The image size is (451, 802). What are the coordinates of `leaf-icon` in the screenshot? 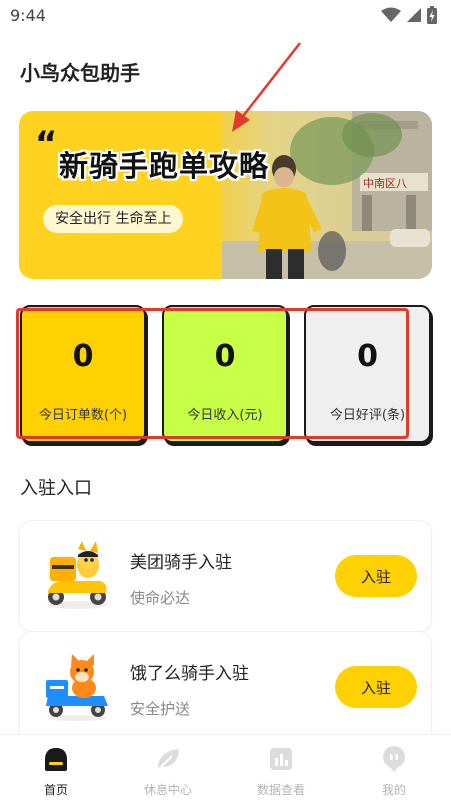 It's located at (168, 760).